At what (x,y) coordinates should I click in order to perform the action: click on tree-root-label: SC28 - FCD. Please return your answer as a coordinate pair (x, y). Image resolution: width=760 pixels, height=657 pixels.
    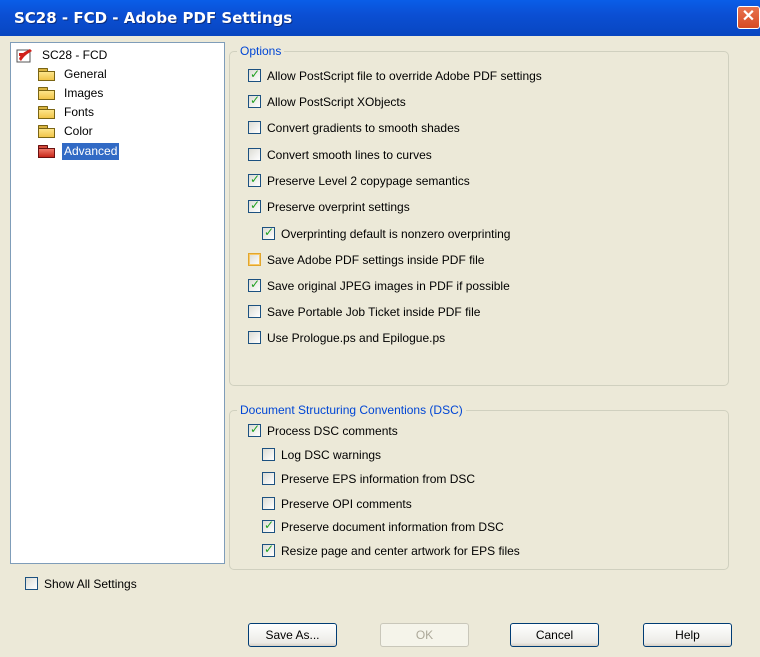
    Looking at the image, I should click on (75, 55).